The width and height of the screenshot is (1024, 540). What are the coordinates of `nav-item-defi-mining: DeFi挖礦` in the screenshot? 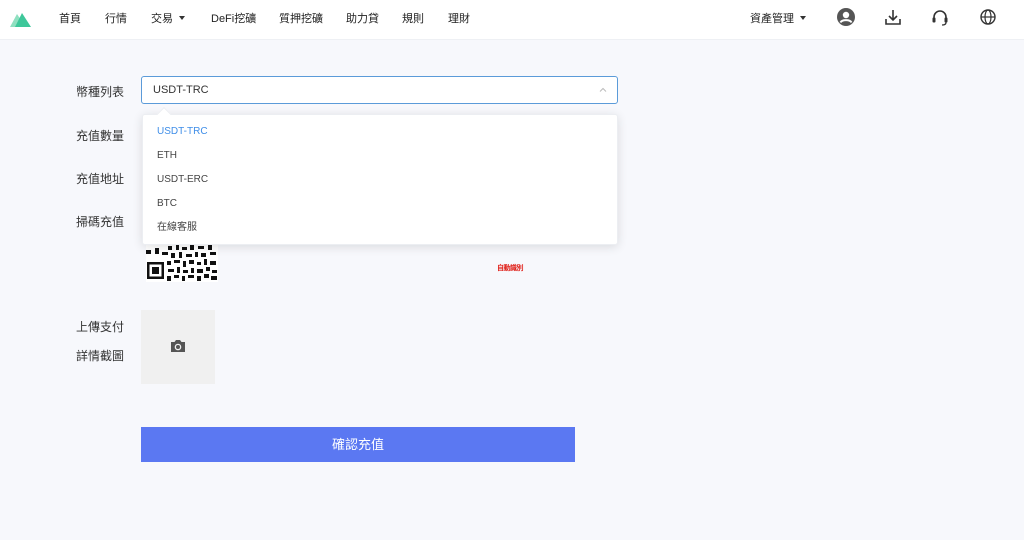 It's located at (233, 19).